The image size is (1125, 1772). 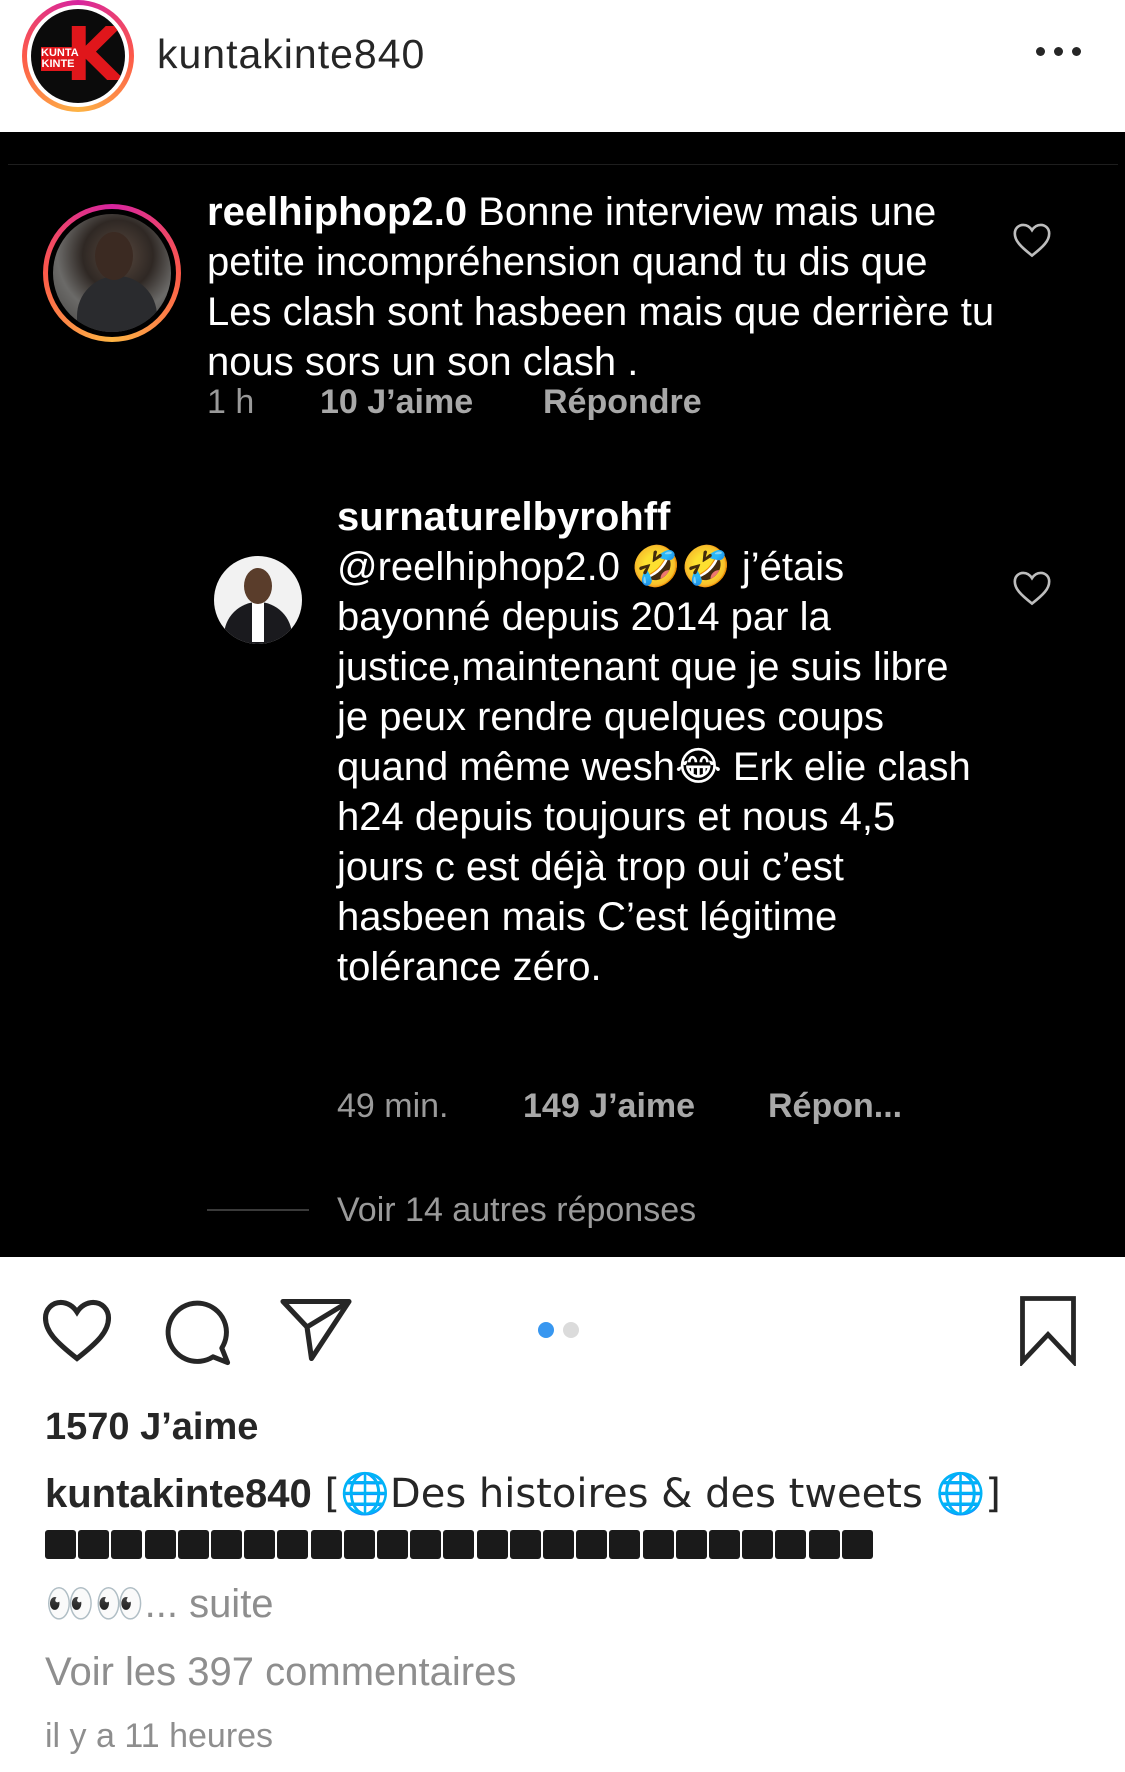 I want to click on paper-plane-icon, so click(x=316, y=1330).